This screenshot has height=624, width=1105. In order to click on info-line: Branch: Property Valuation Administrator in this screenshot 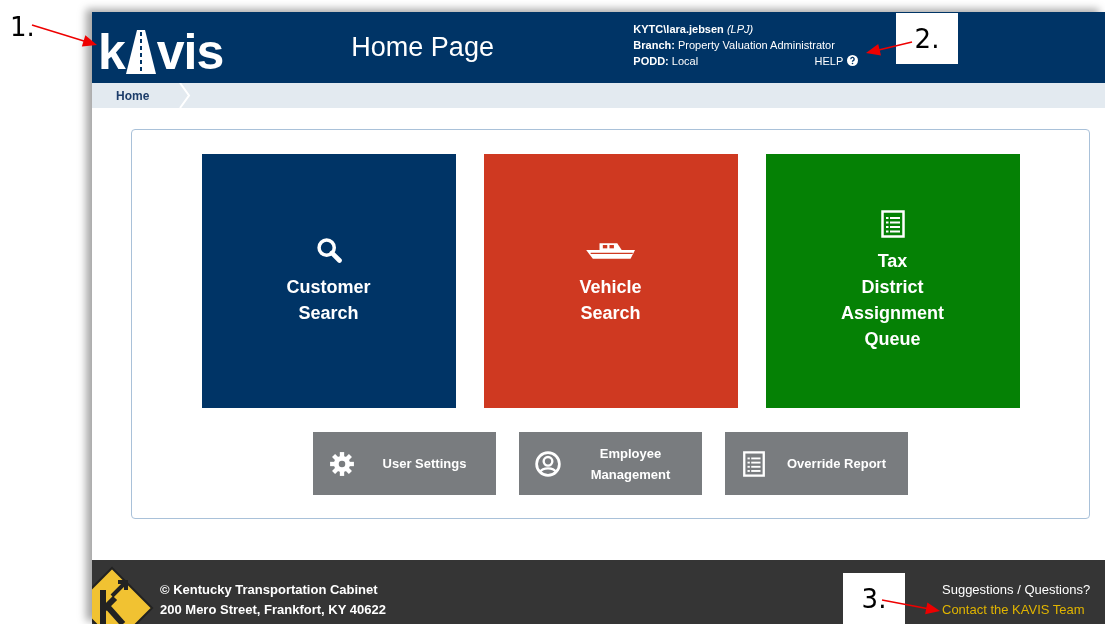, I will do `click(734, 45)`.